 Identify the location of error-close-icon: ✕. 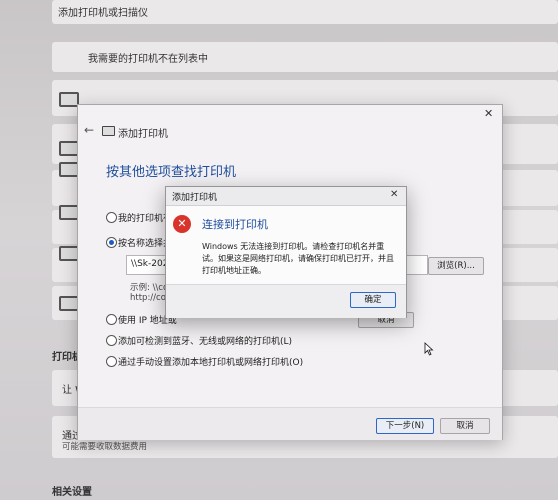
(394, 194).